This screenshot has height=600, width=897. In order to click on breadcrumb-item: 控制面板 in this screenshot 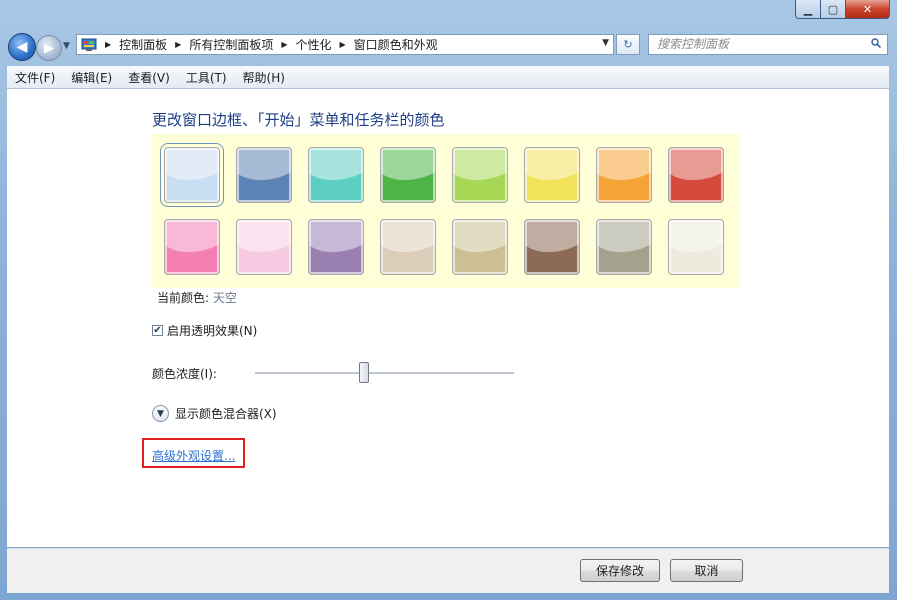, I will do `click(143, 44)`.